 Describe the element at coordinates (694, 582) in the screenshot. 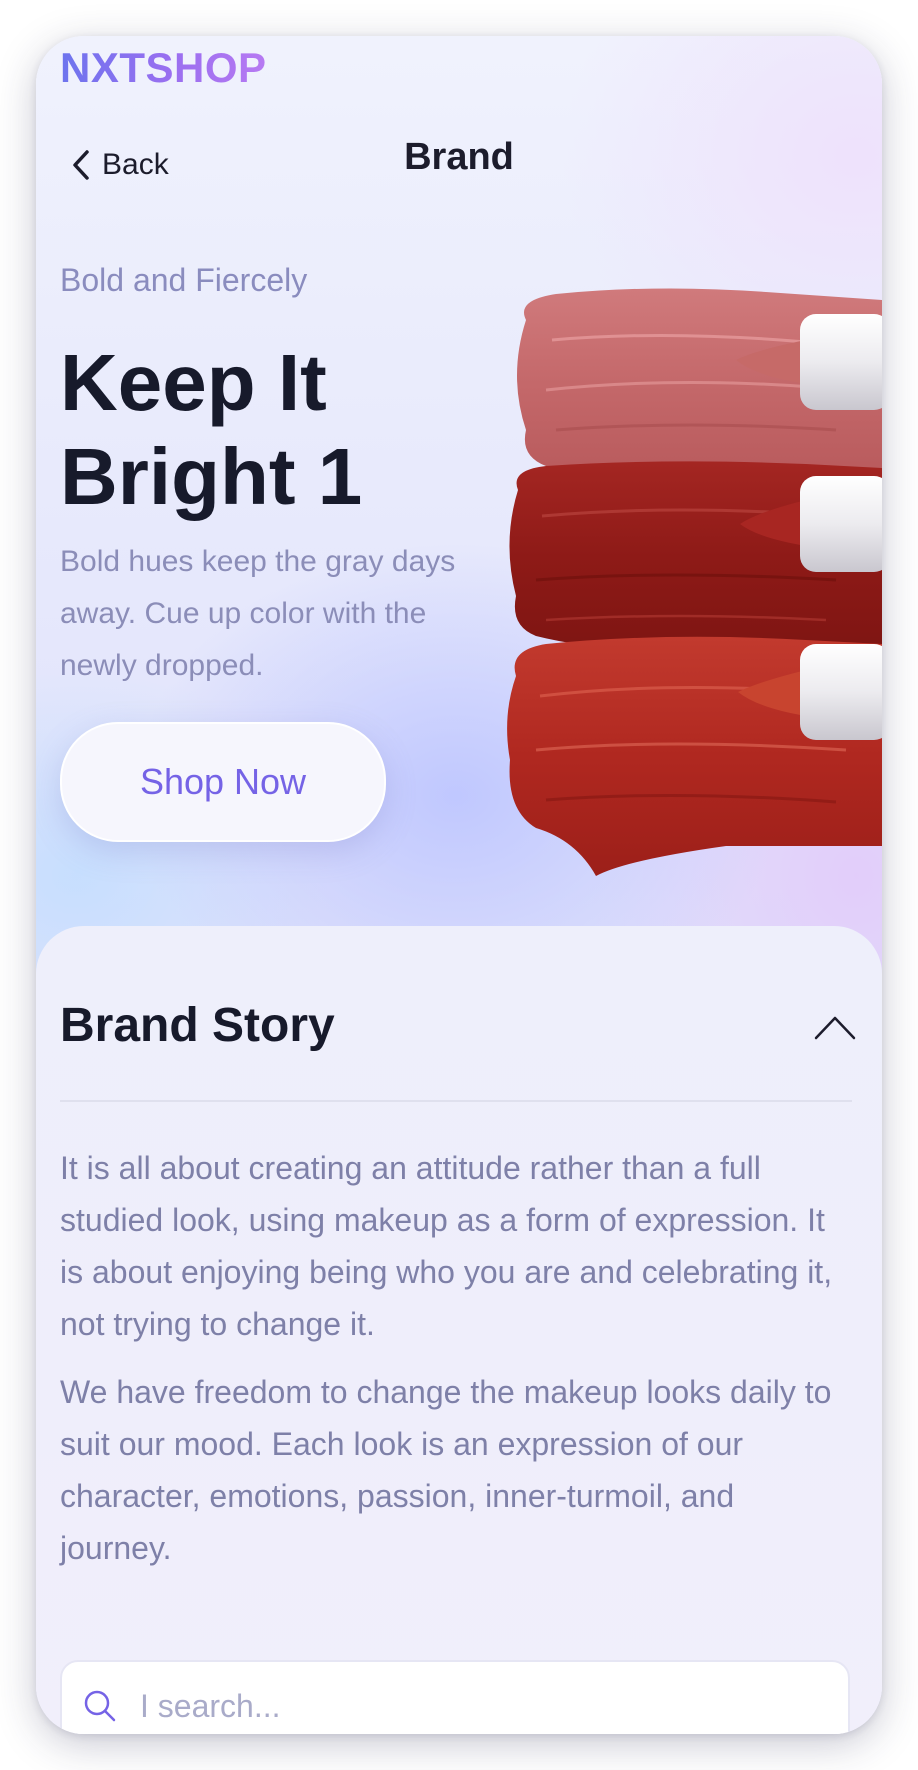

I see `lipstick-swatches-image` at that location.